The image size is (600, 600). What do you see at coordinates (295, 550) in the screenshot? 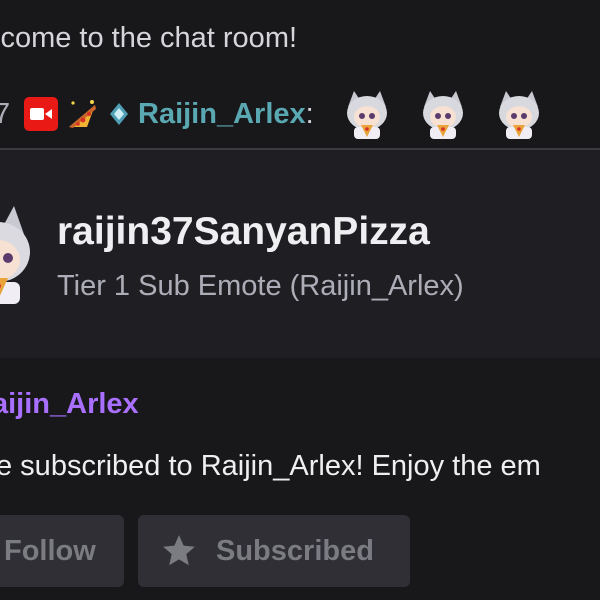
I see `subscribed-button-label: Subscribed` at bounding box center [295, 550].